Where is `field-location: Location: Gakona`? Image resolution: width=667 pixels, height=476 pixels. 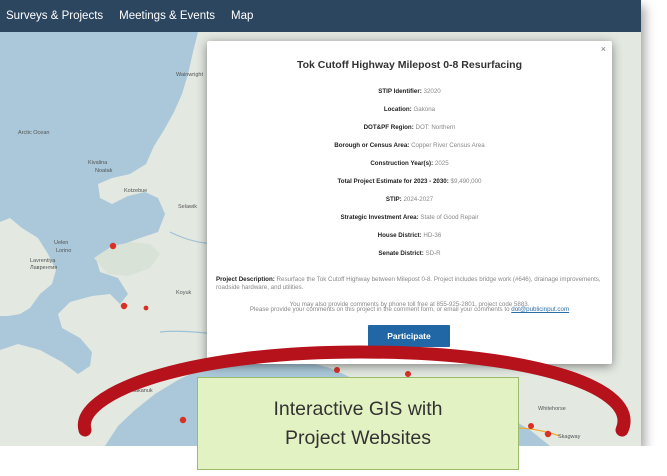 field-location: Location: Gakona is located at coordinates (409, 109).